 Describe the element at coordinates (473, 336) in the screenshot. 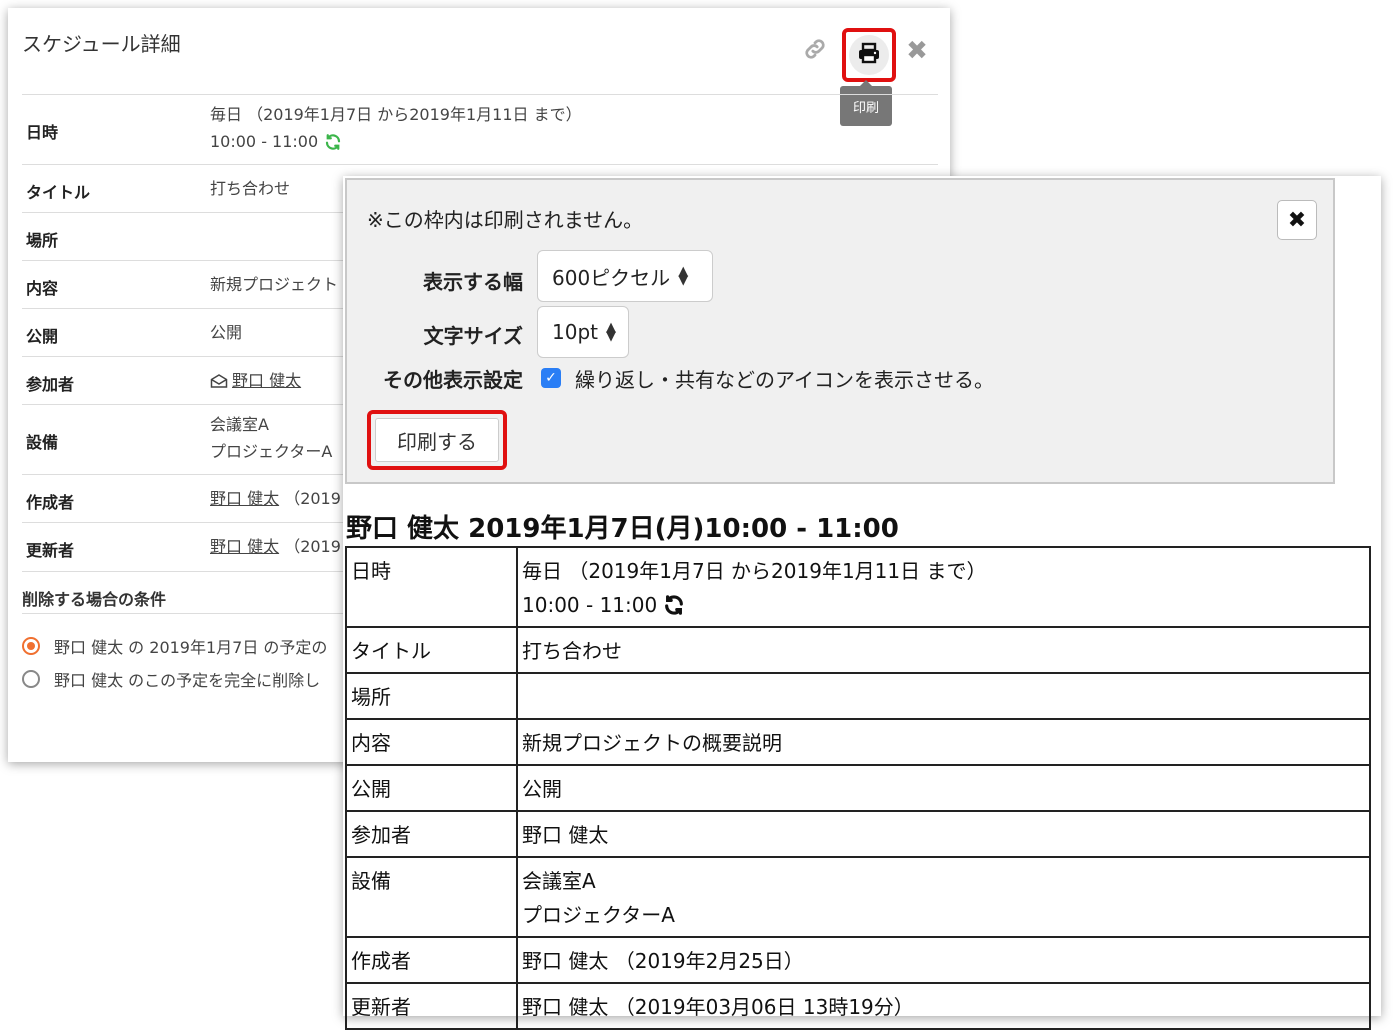

I see `font-size-label: 文字サイズ` at that location.